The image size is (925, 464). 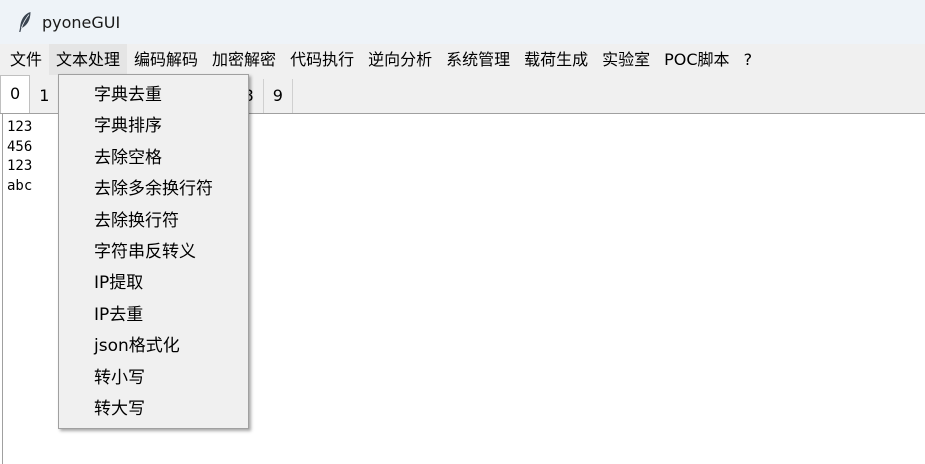 What do you see at coordinates (15, 94) in the screenshot?
I see `tab-0: 0` at bounding box center [15, 94].